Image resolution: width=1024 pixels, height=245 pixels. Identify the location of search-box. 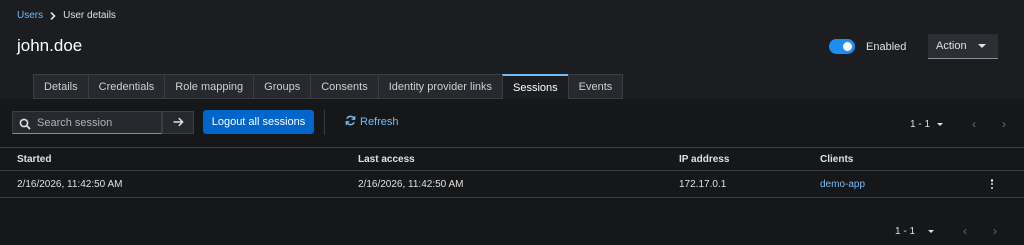
(87, 122).